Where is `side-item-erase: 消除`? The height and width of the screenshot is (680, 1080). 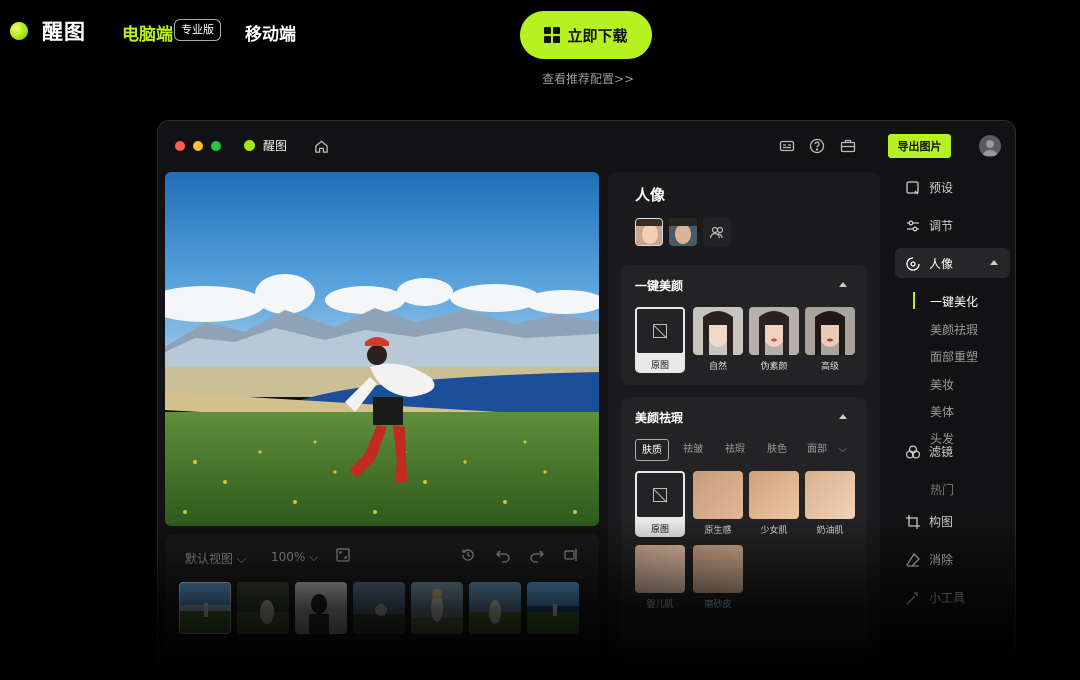 side-item-erase: 消除 is located at coordinates (929, 559).